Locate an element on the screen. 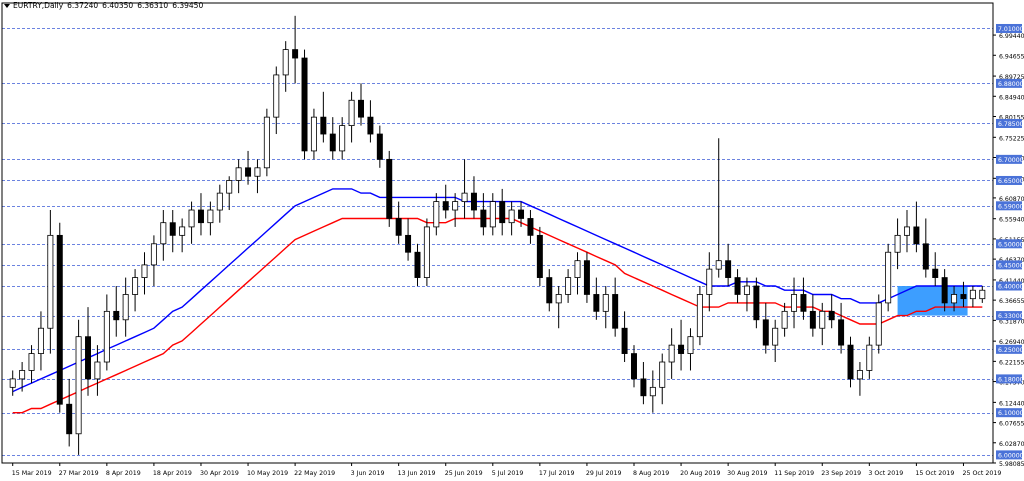 Image resolution: width=1024 pixels, height=481 pixels. x-tick-label: 29 Jul 2019 is located at coordinates (604, 473).